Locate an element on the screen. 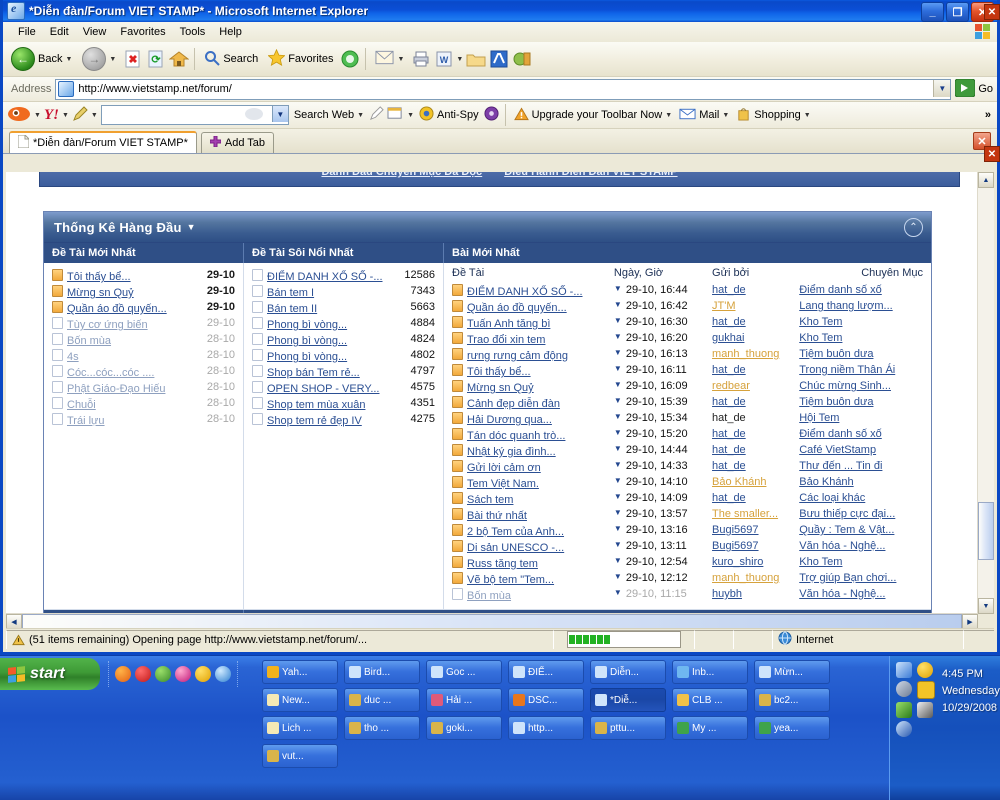  maximize-button: ❐ is located at coordinates (957, 12).